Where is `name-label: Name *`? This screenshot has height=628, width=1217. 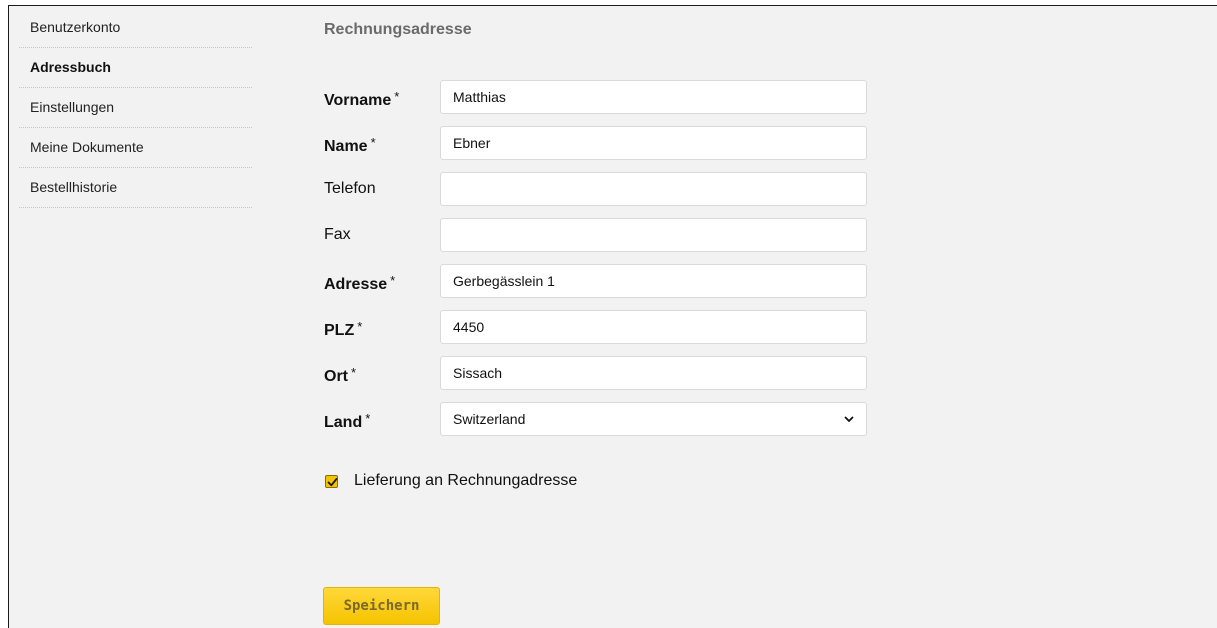 name-label: Name * is located at coordinates (350, 143).